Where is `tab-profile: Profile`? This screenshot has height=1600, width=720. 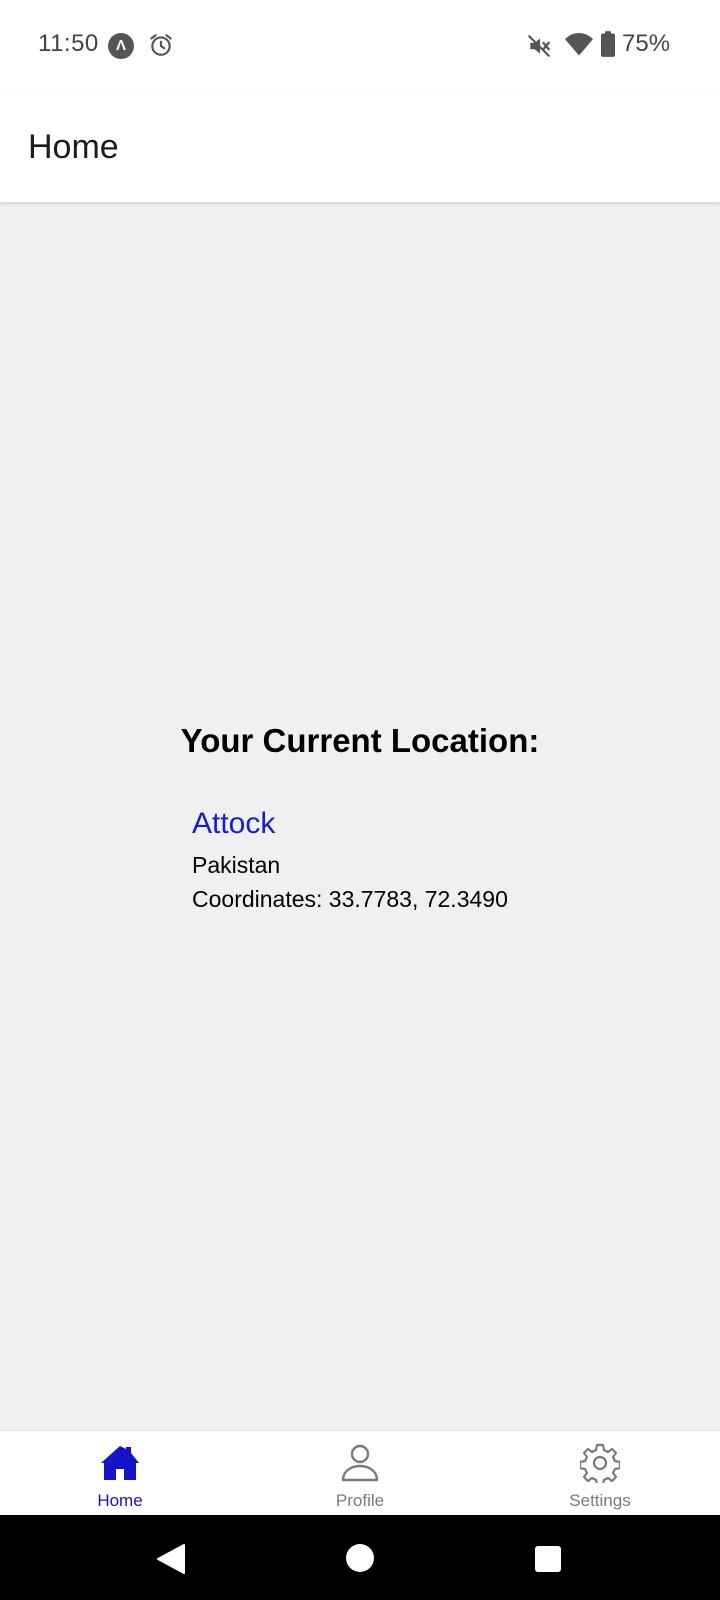
tab-profile: Profile is located at coordinates (360, 1473).